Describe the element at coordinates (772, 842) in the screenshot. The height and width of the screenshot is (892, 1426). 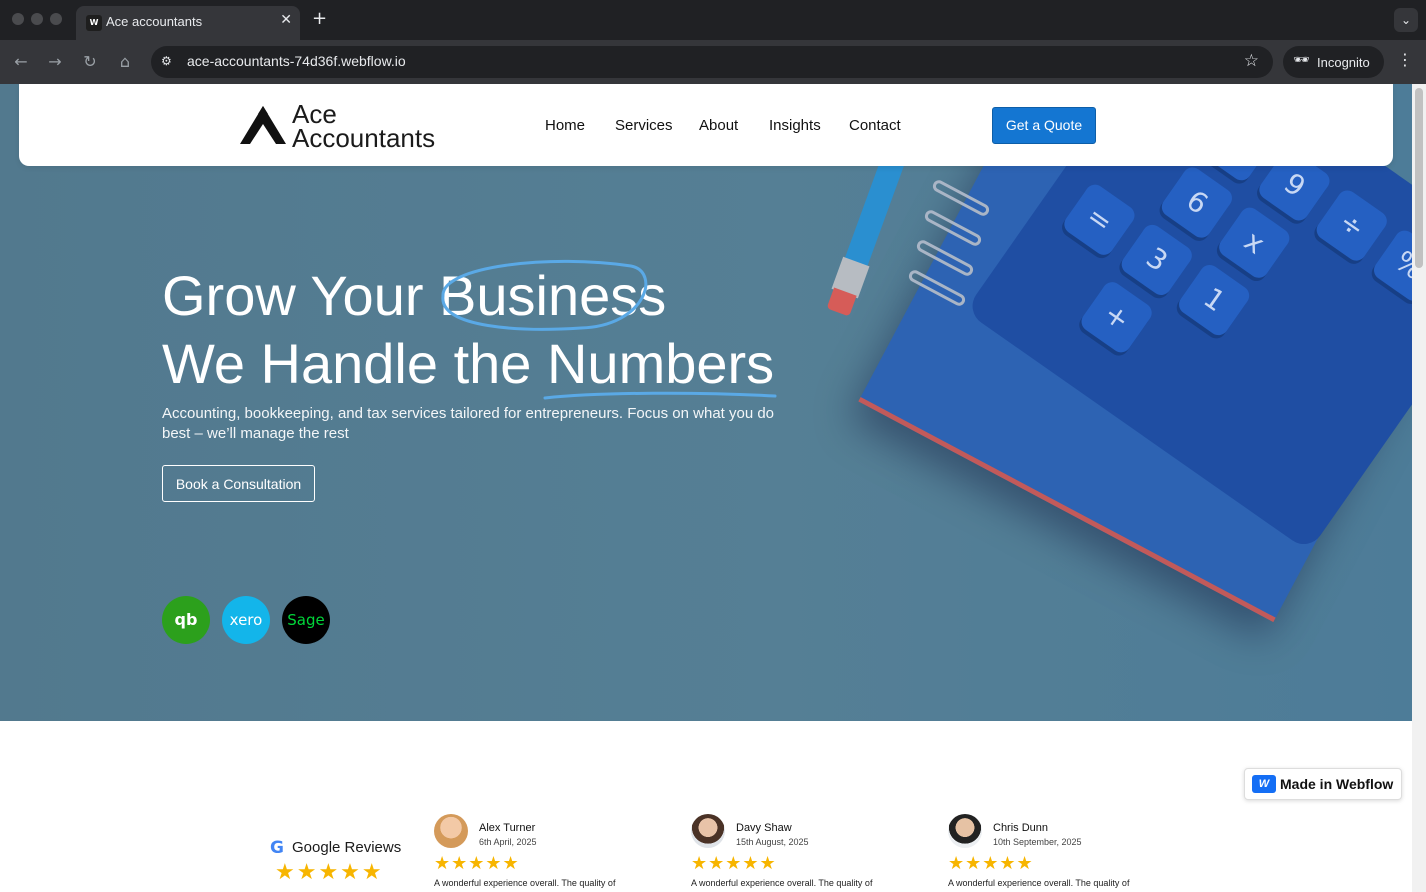
I see `review-date: 15th August, 2025` at that location.